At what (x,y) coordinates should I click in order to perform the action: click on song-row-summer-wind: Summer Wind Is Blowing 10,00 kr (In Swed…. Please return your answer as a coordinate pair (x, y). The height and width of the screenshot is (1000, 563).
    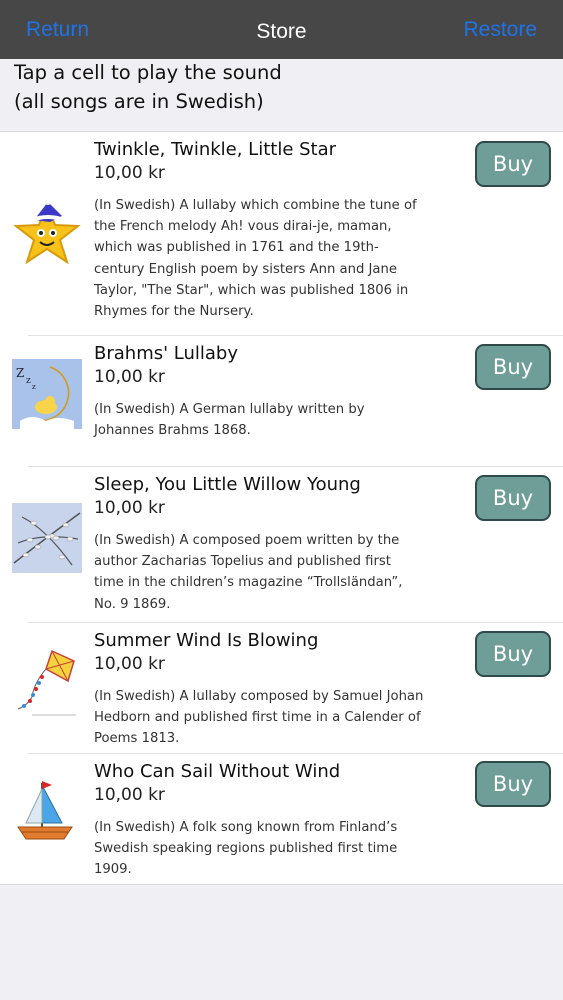
    Looking at the image, I should click on (281, 688).